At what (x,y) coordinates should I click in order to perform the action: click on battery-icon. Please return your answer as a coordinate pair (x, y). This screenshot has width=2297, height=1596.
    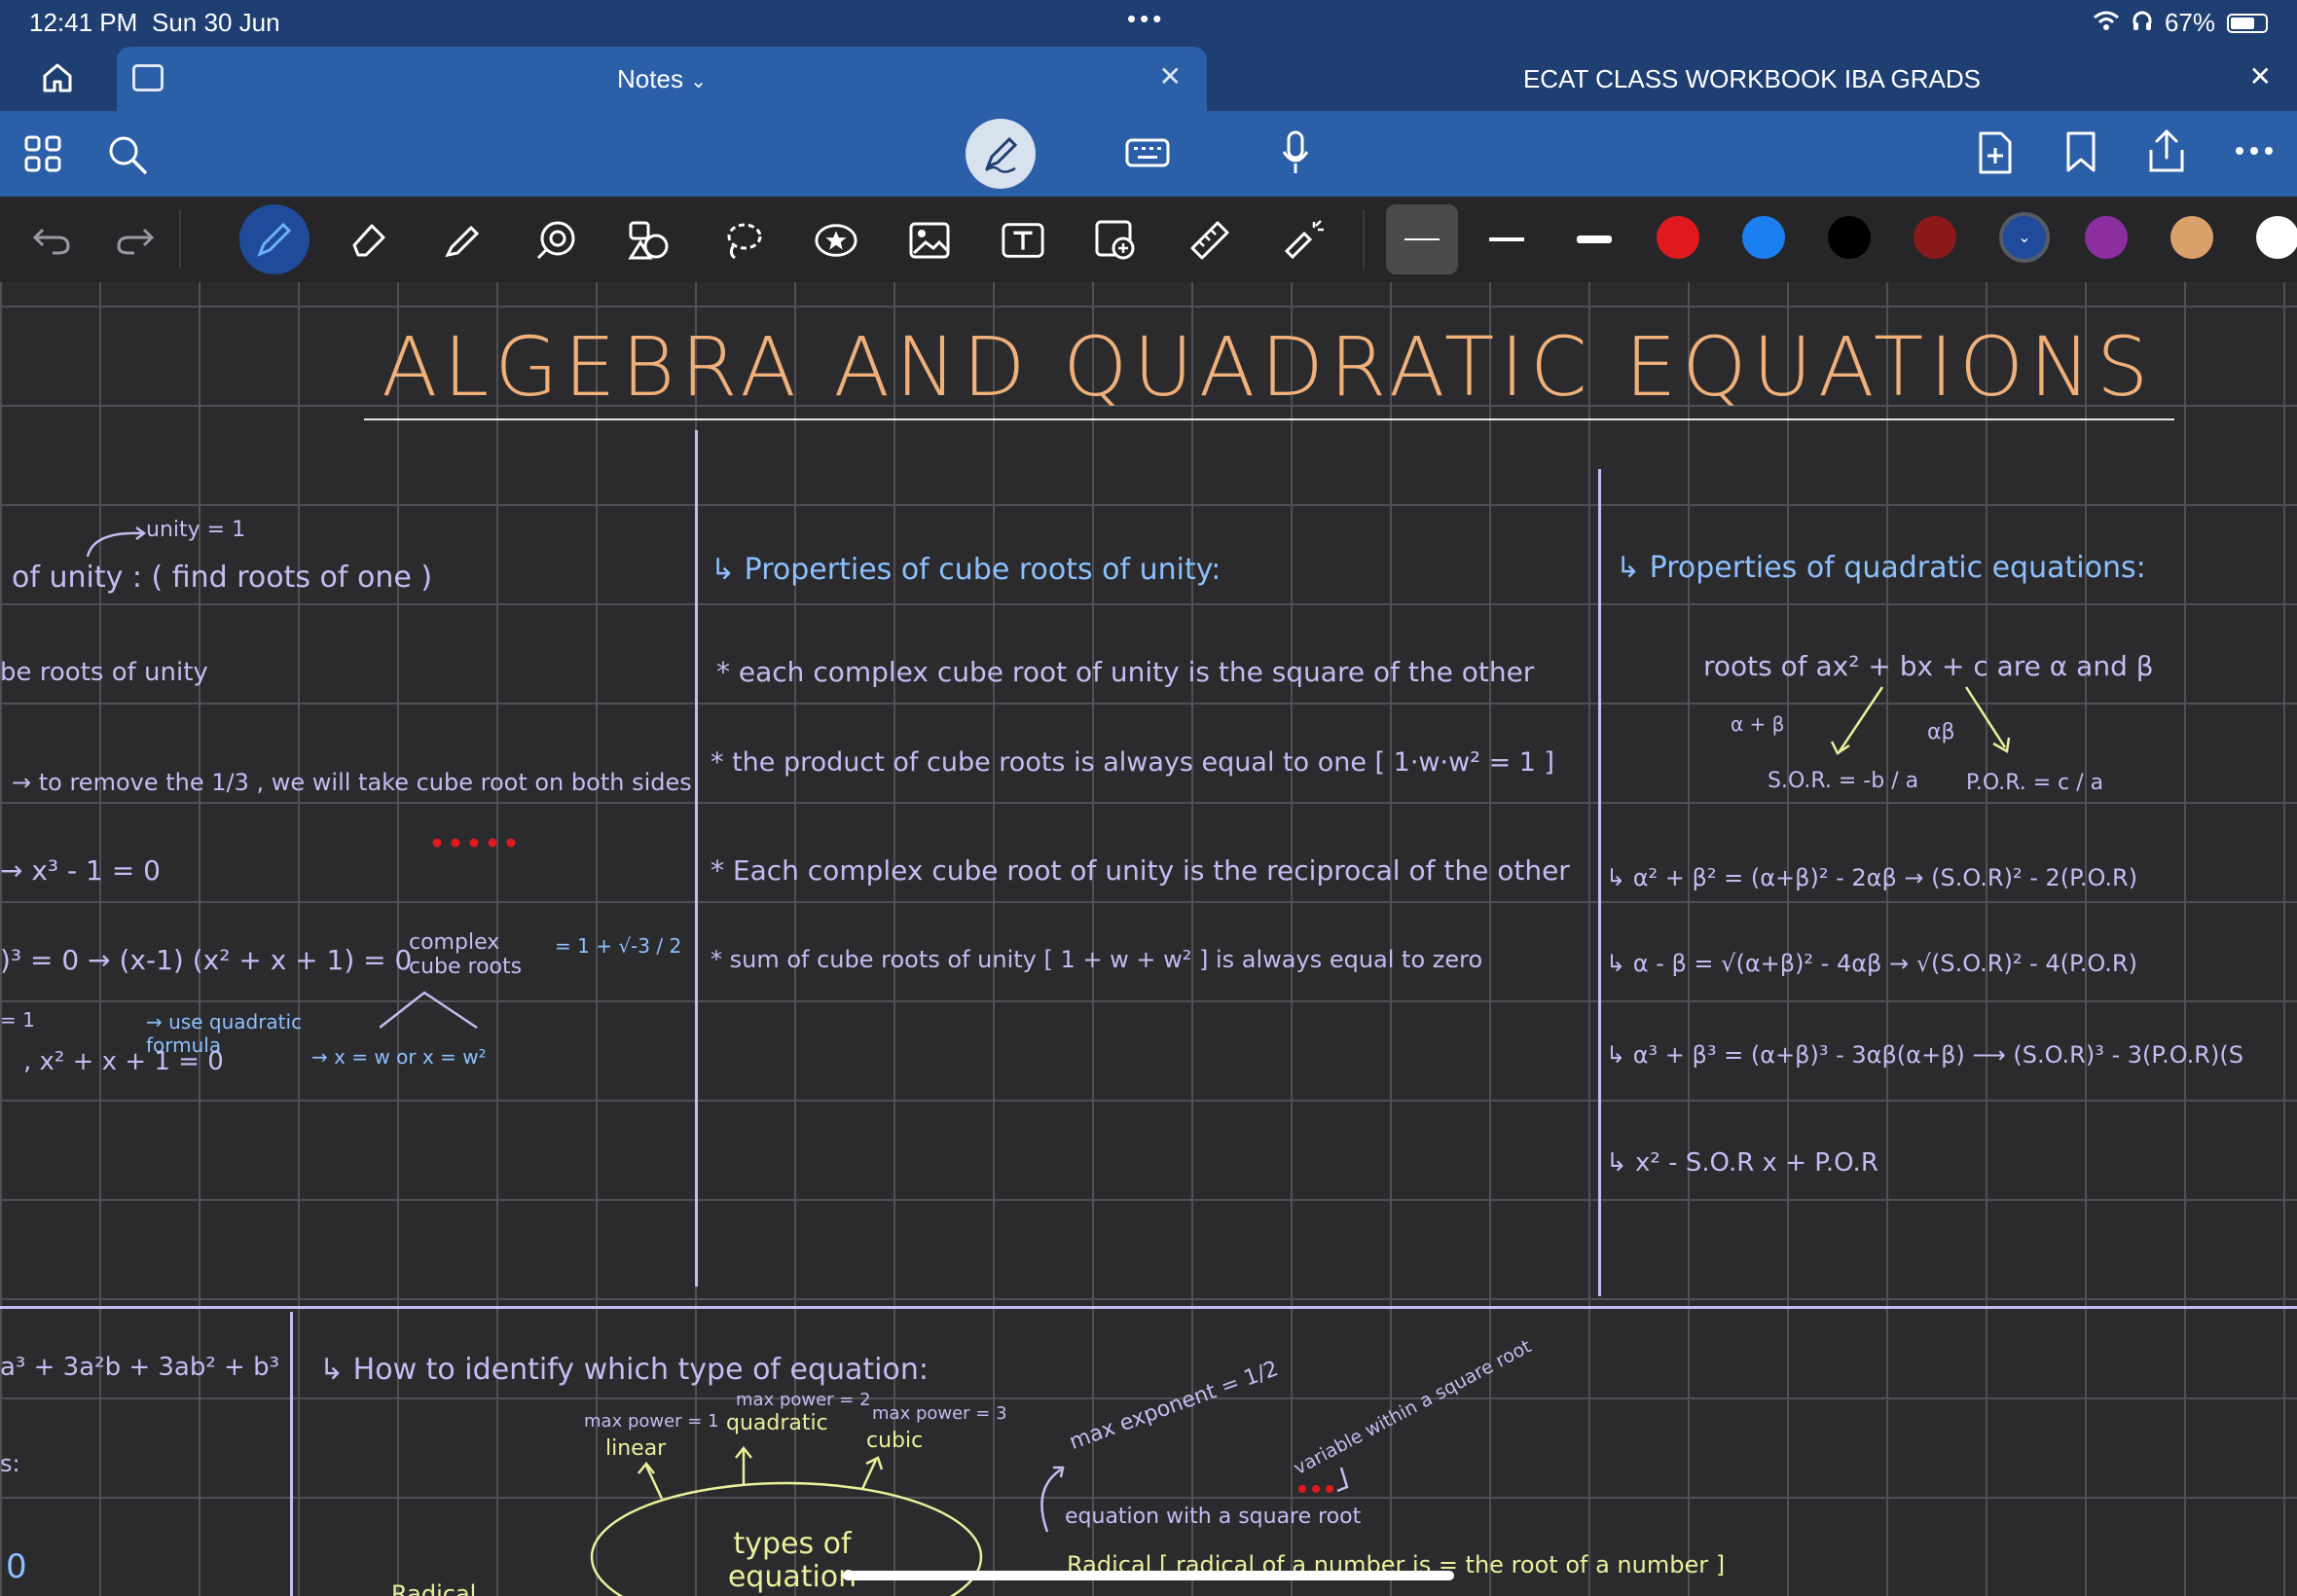
    Looking at the image, I should click on (2247, 23).